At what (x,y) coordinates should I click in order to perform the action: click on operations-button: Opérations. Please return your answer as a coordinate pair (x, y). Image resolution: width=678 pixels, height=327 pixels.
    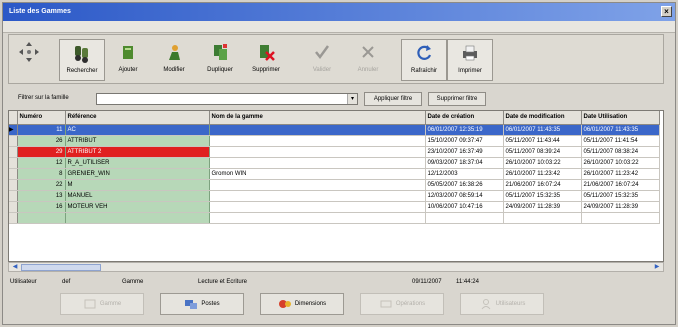
    Looking at the image, I should click on (402, 304).